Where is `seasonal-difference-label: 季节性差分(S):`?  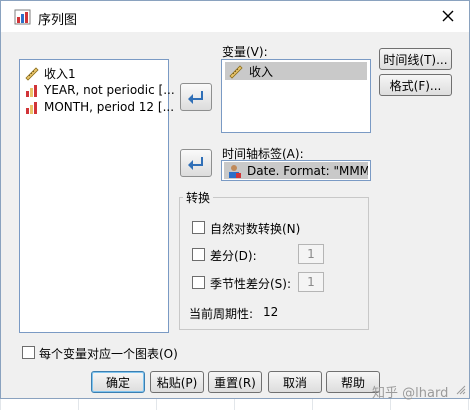 seasonal-difference-label: 季节性差分(S): is located at coordinates (250, 283).